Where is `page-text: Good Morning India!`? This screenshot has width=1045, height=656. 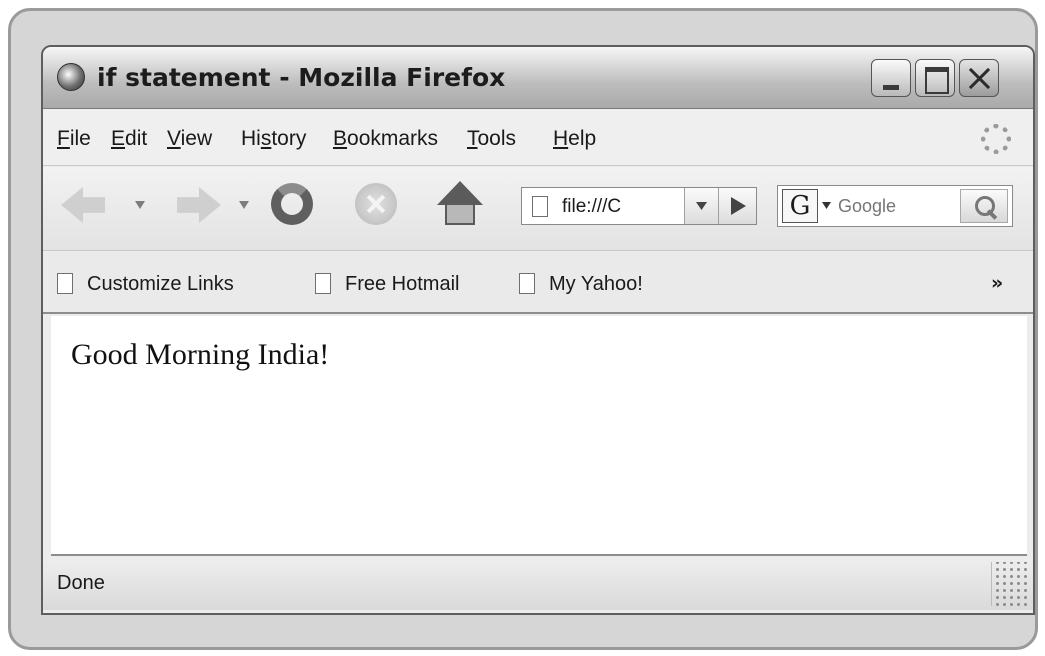
page-text: Good Morning India! is located at coordinates (200, 354).